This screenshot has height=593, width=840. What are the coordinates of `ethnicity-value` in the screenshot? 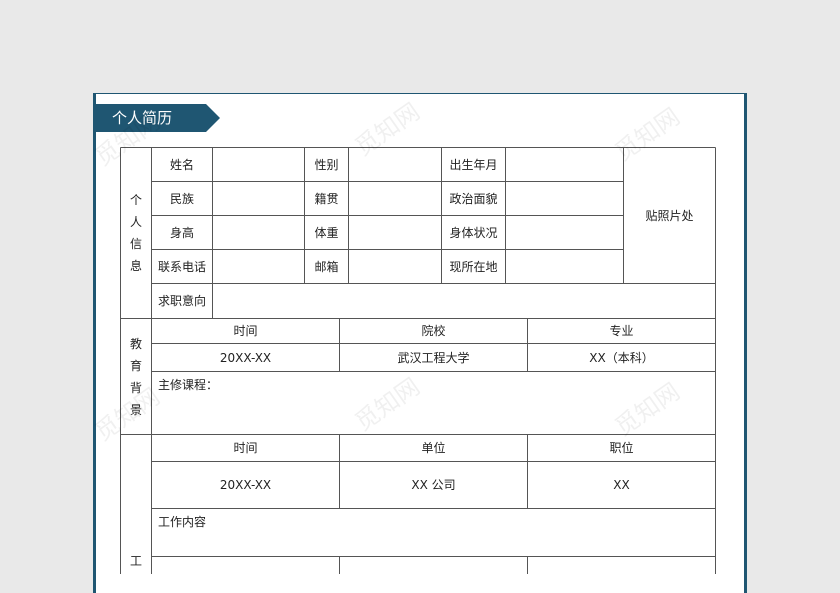 It's located at (258, 198).